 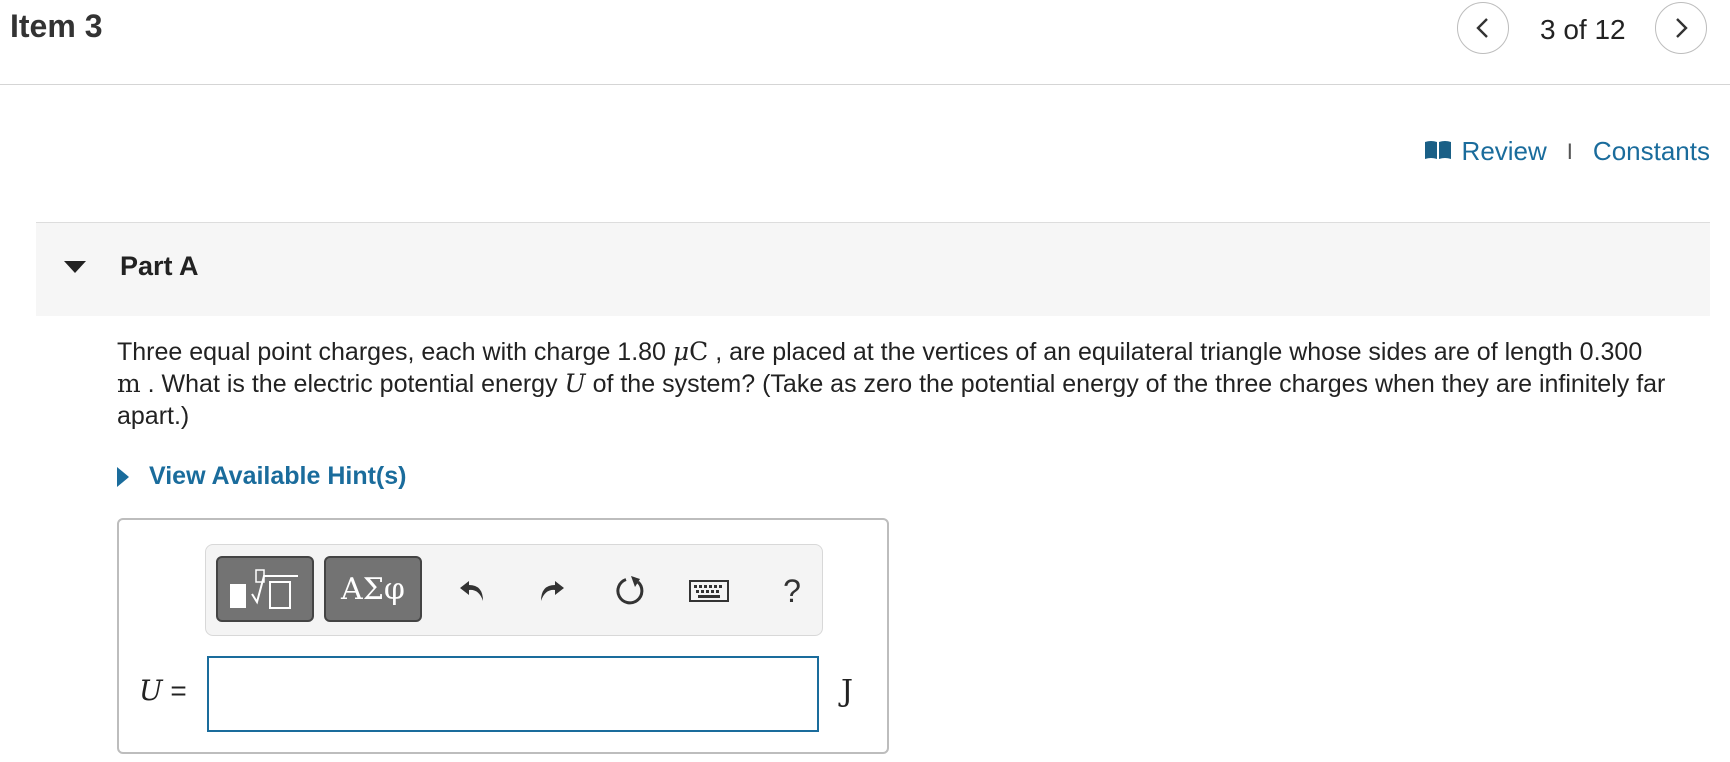 I want to click on templates-icon, so click(x=264, y=589).